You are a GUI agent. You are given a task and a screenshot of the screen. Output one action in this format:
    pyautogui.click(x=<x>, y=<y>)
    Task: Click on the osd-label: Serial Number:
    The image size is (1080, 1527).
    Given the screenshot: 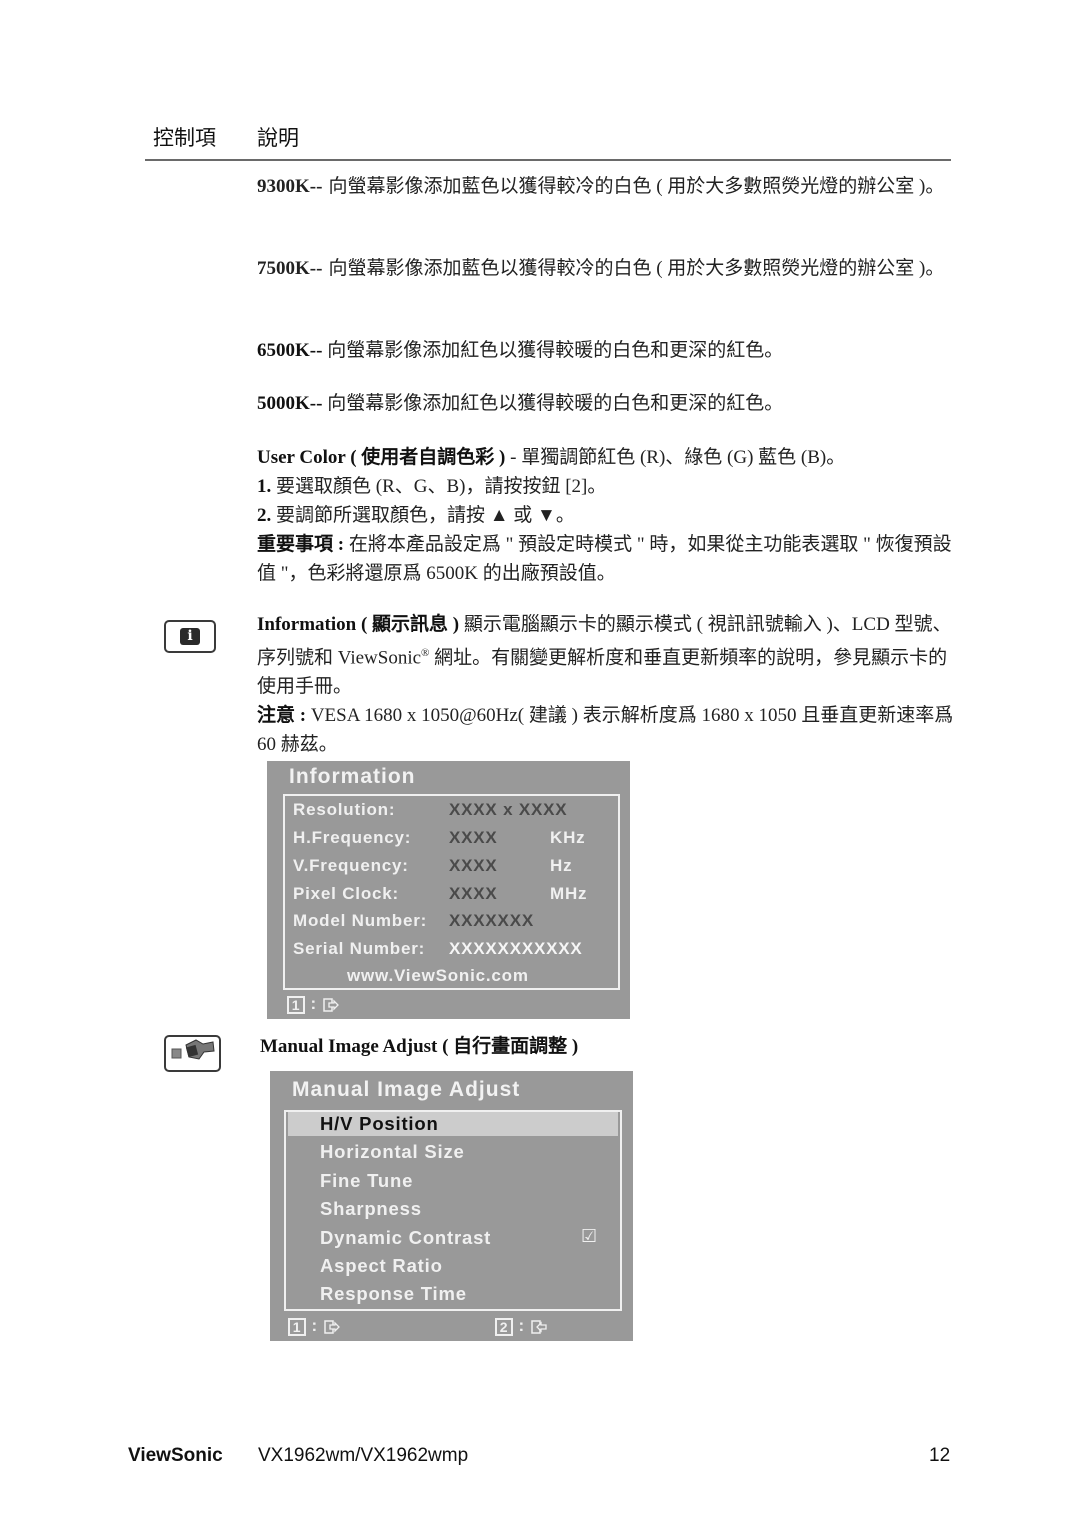 What is the action you would take?
    pyautogui.click(x=359, y=948)
    